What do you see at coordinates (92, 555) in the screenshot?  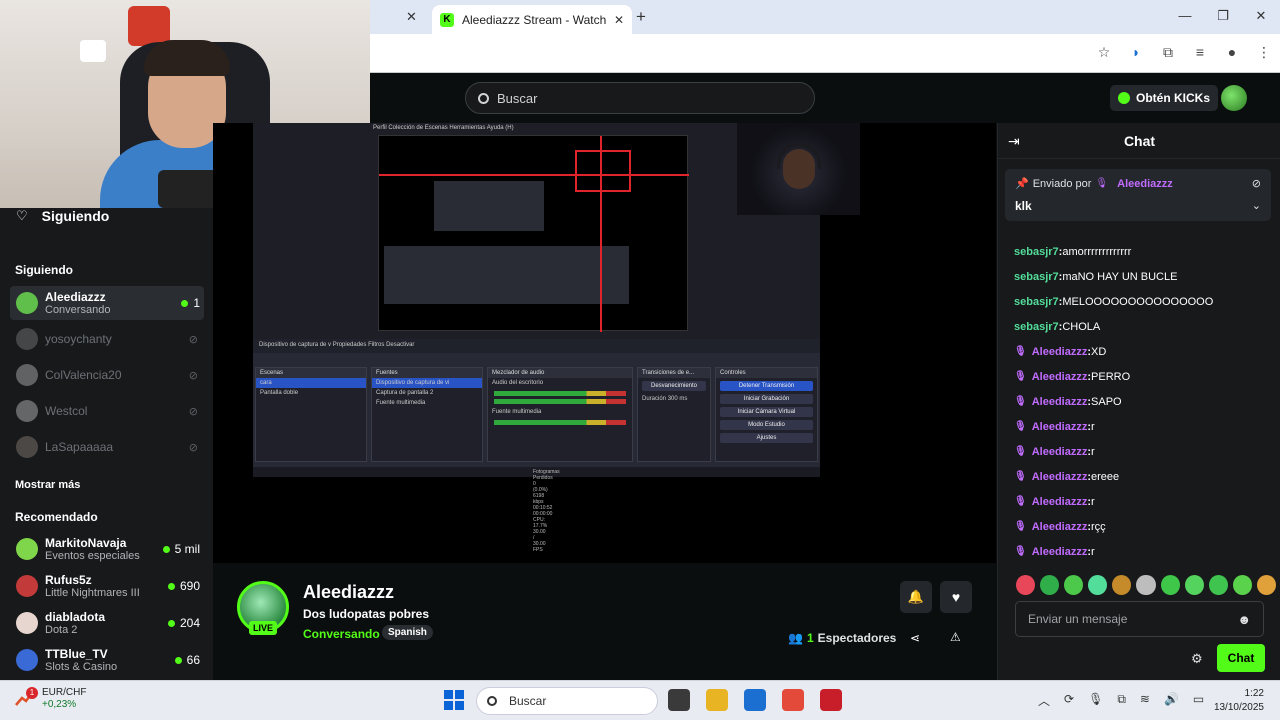 I see `channel-category: Eventos especiales` at bounding box center [92, 555].